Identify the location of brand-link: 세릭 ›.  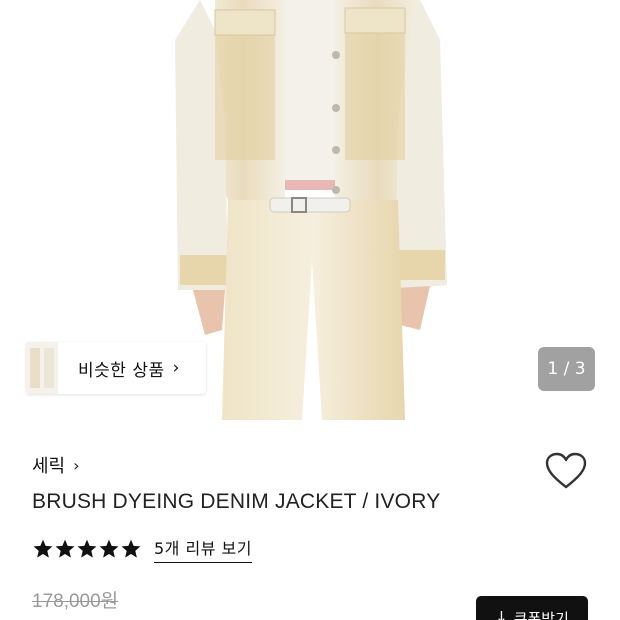
(56, 465).